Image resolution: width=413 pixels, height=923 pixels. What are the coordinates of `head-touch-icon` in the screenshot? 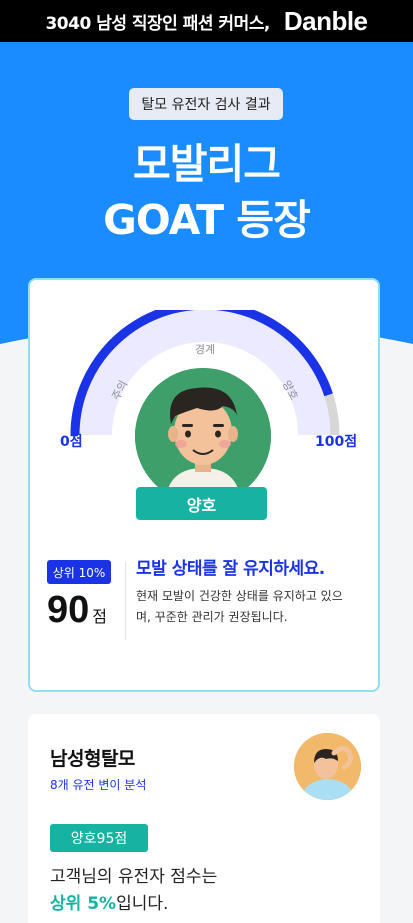 It's located at (327, 766).